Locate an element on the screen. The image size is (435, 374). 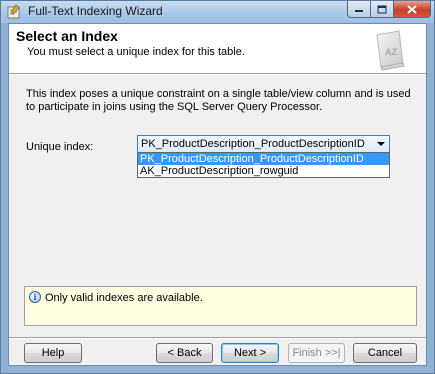
close-button is located at coordinates (412, 9).